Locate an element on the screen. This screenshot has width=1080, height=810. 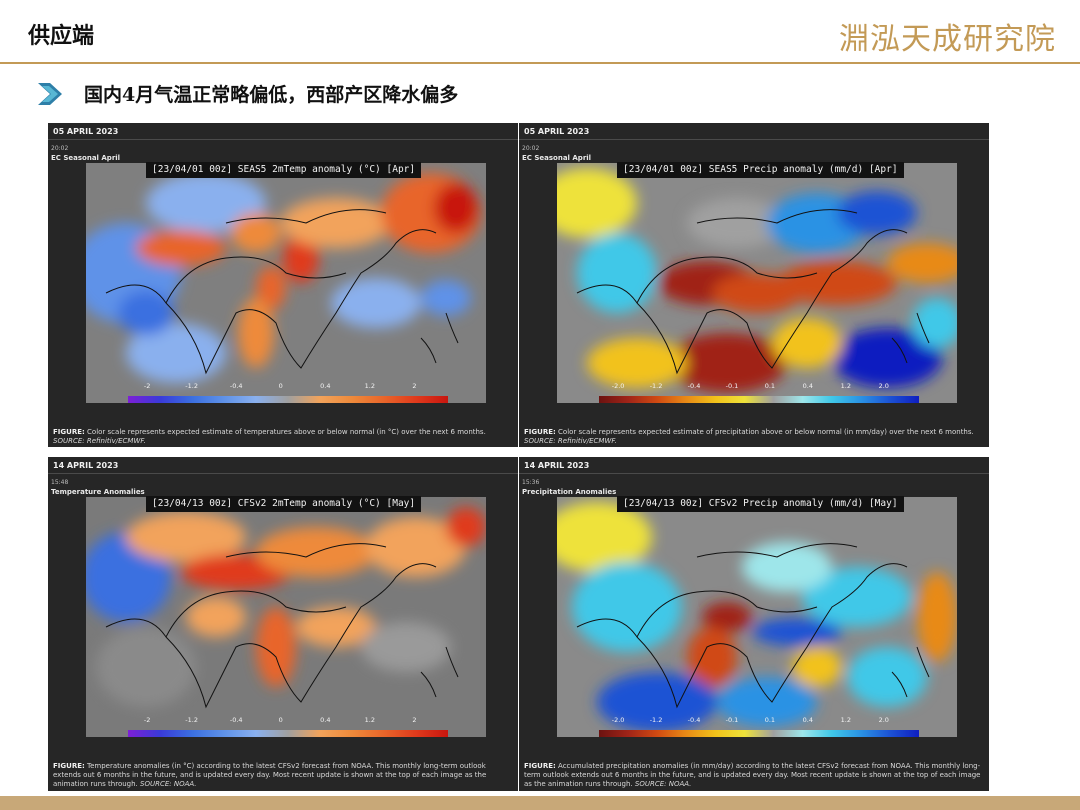
header-divider is located at coordinates (540, 63).